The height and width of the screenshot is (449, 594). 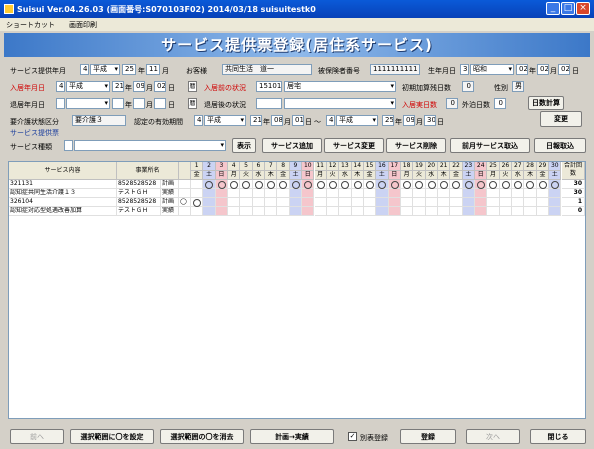 I want to click on before-status-select: 居宅, so click(x=340, y=86).